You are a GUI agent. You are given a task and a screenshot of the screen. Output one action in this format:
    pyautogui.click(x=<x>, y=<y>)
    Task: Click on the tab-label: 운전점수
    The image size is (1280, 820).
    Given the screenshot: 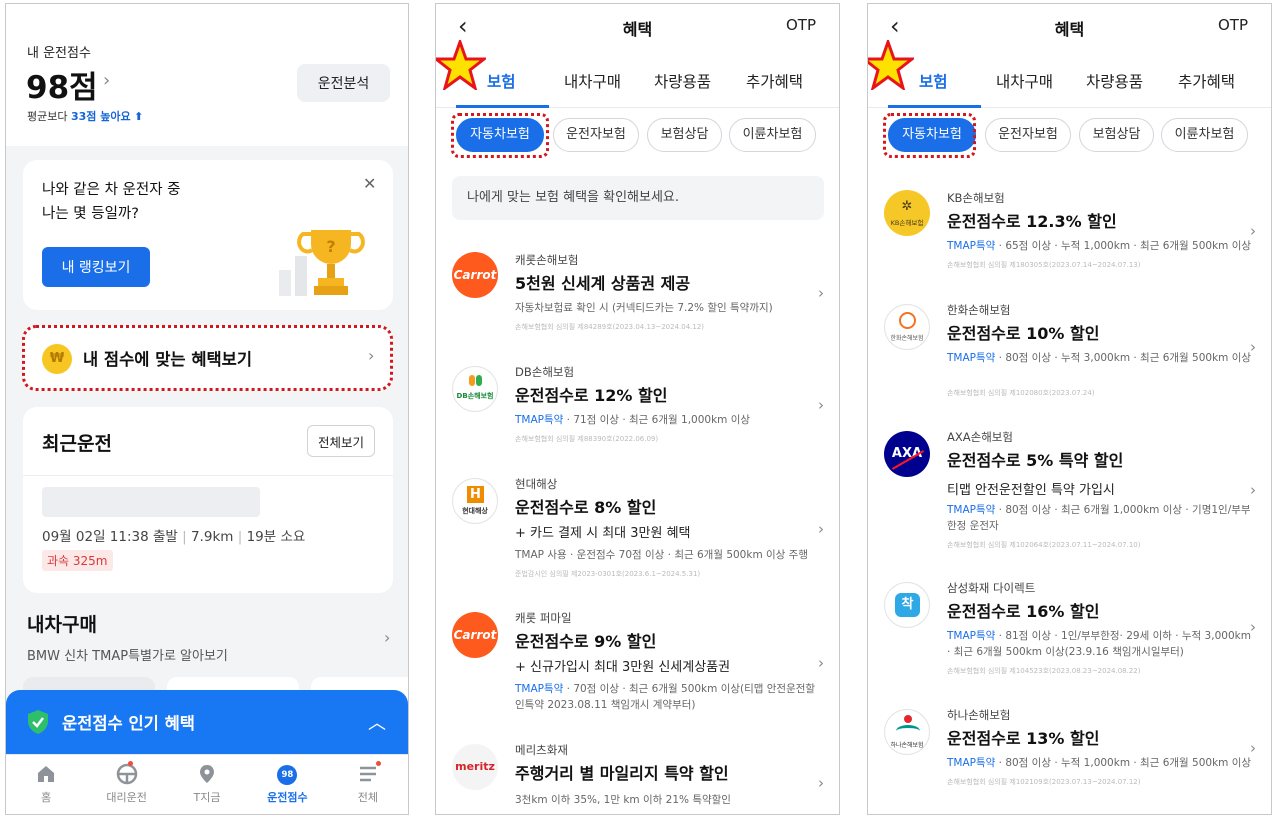 What is the action you would take?
    pyautogui.click(x=287, y=797)
    